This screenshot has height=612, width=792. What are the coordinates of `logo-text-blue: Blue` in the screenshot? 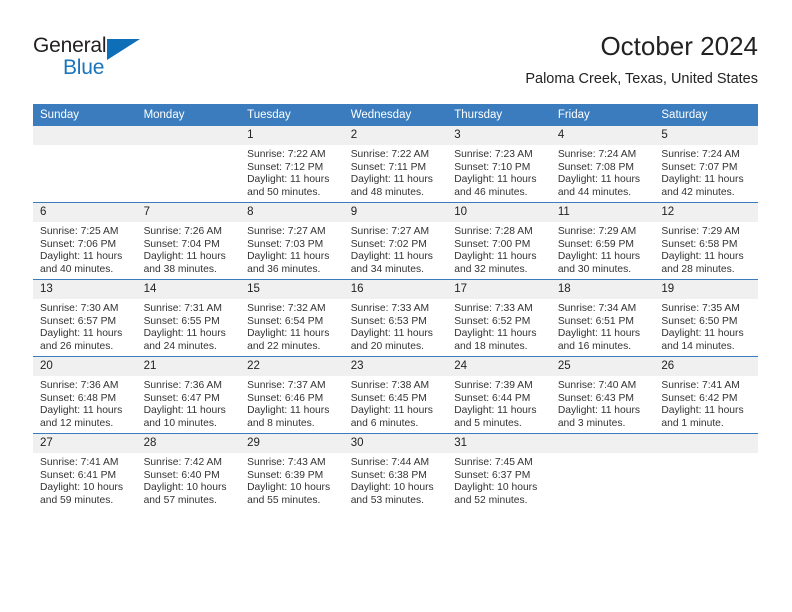 It's located at (84, 67).